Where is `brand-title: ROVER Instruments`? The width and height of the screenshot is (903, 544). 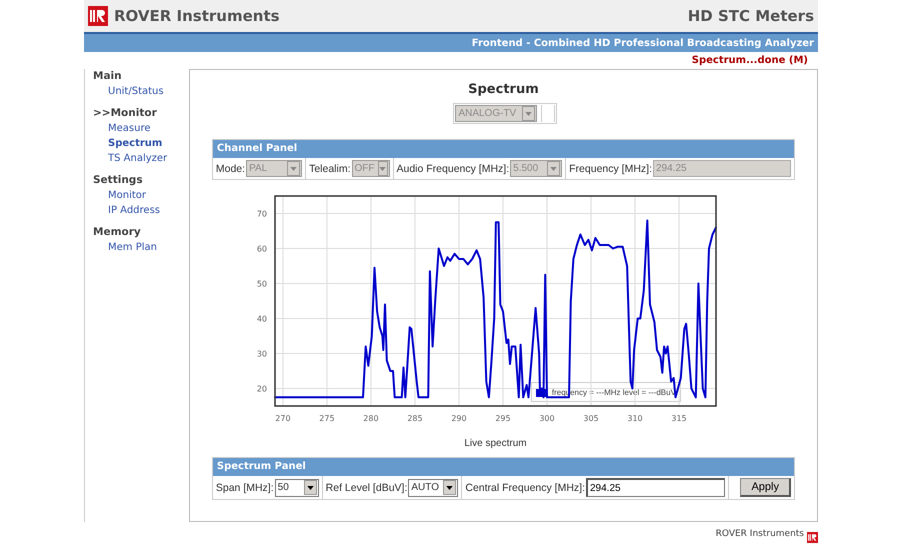
brand-title: ROVER Instruments is located at coordinates (197, 16).